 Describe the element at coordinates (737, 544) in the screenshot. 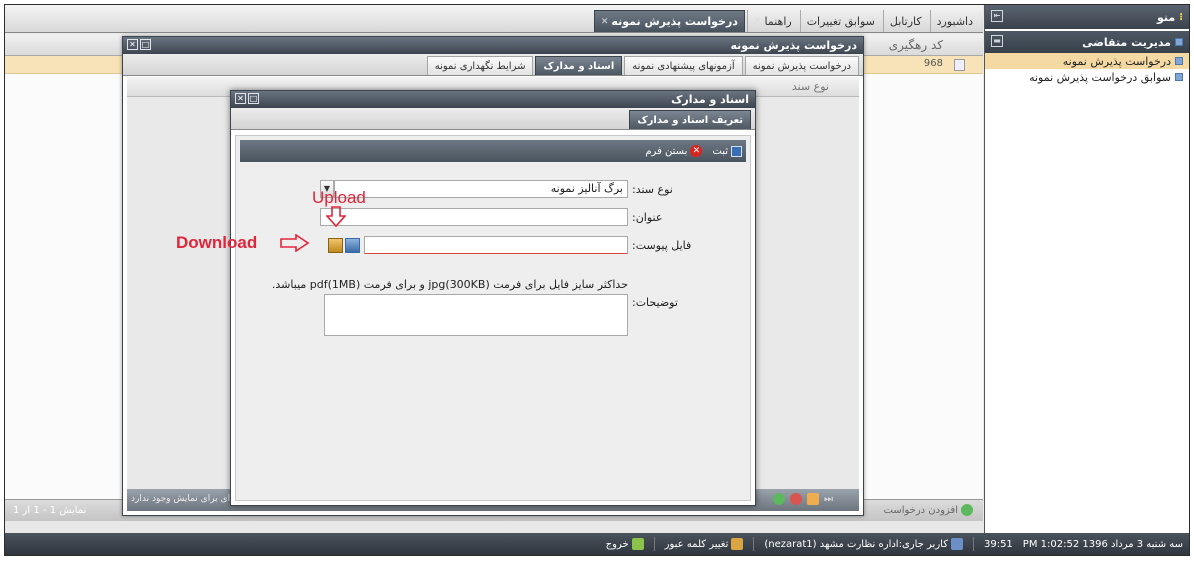

I see `lock-icon` at that location.